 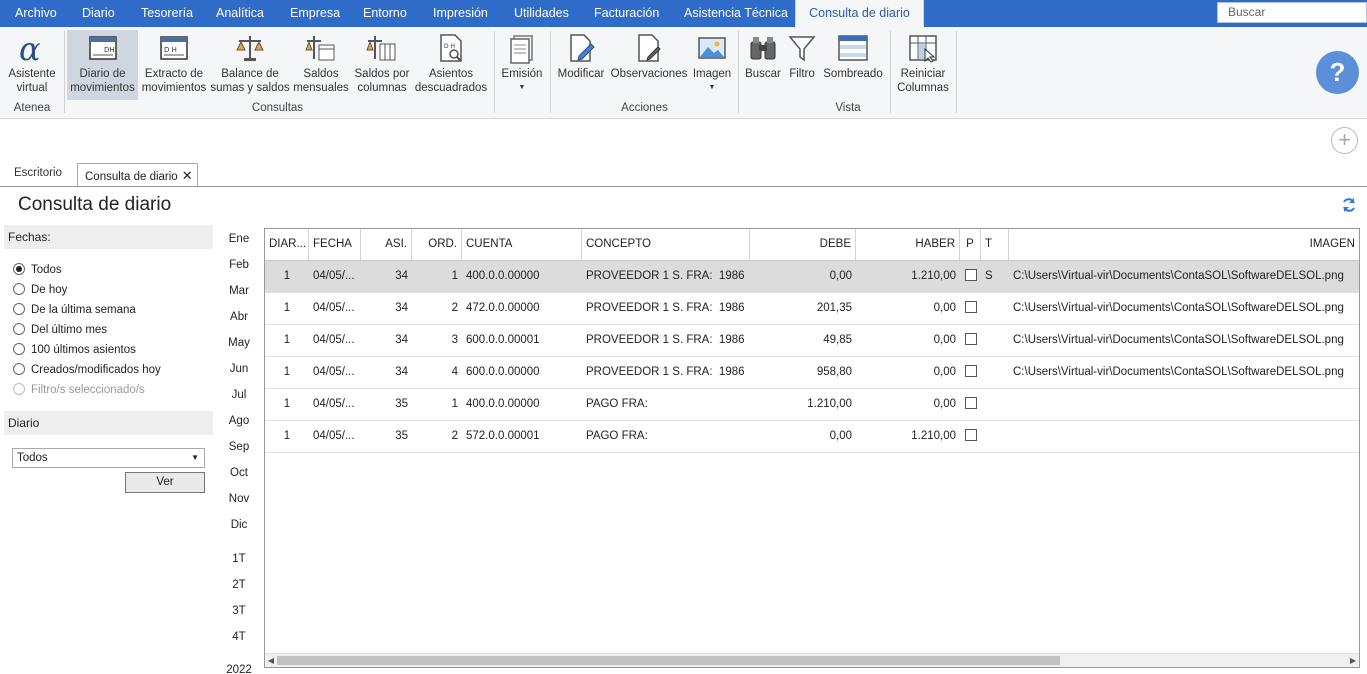 I want to click on diario-de-movimientos-button: DH Diario de movimientos, so click(x=102, y=65).